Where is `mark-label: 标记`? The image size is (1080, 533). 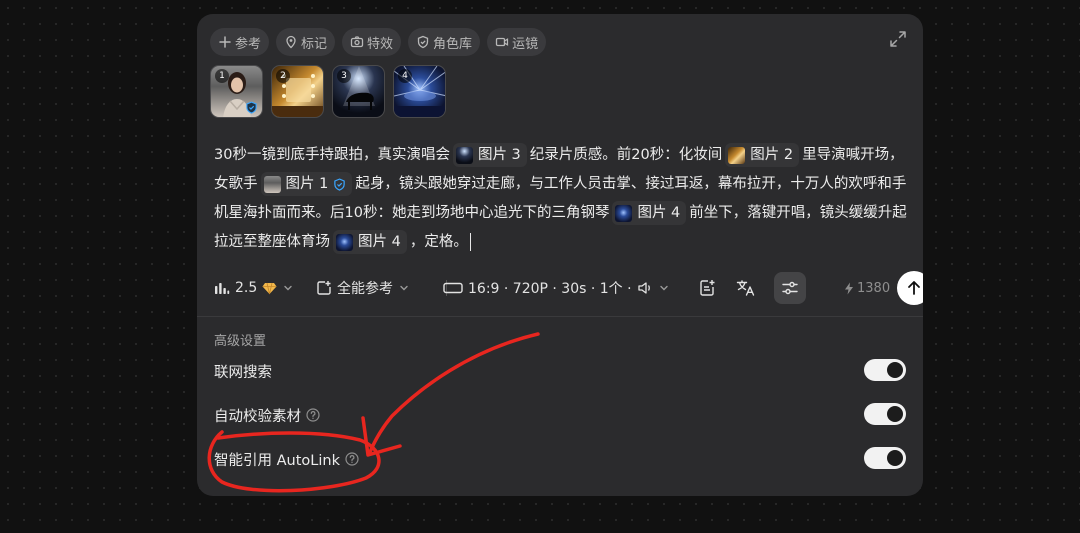
mark-label: 标记 is located at coordinates (314, 44).